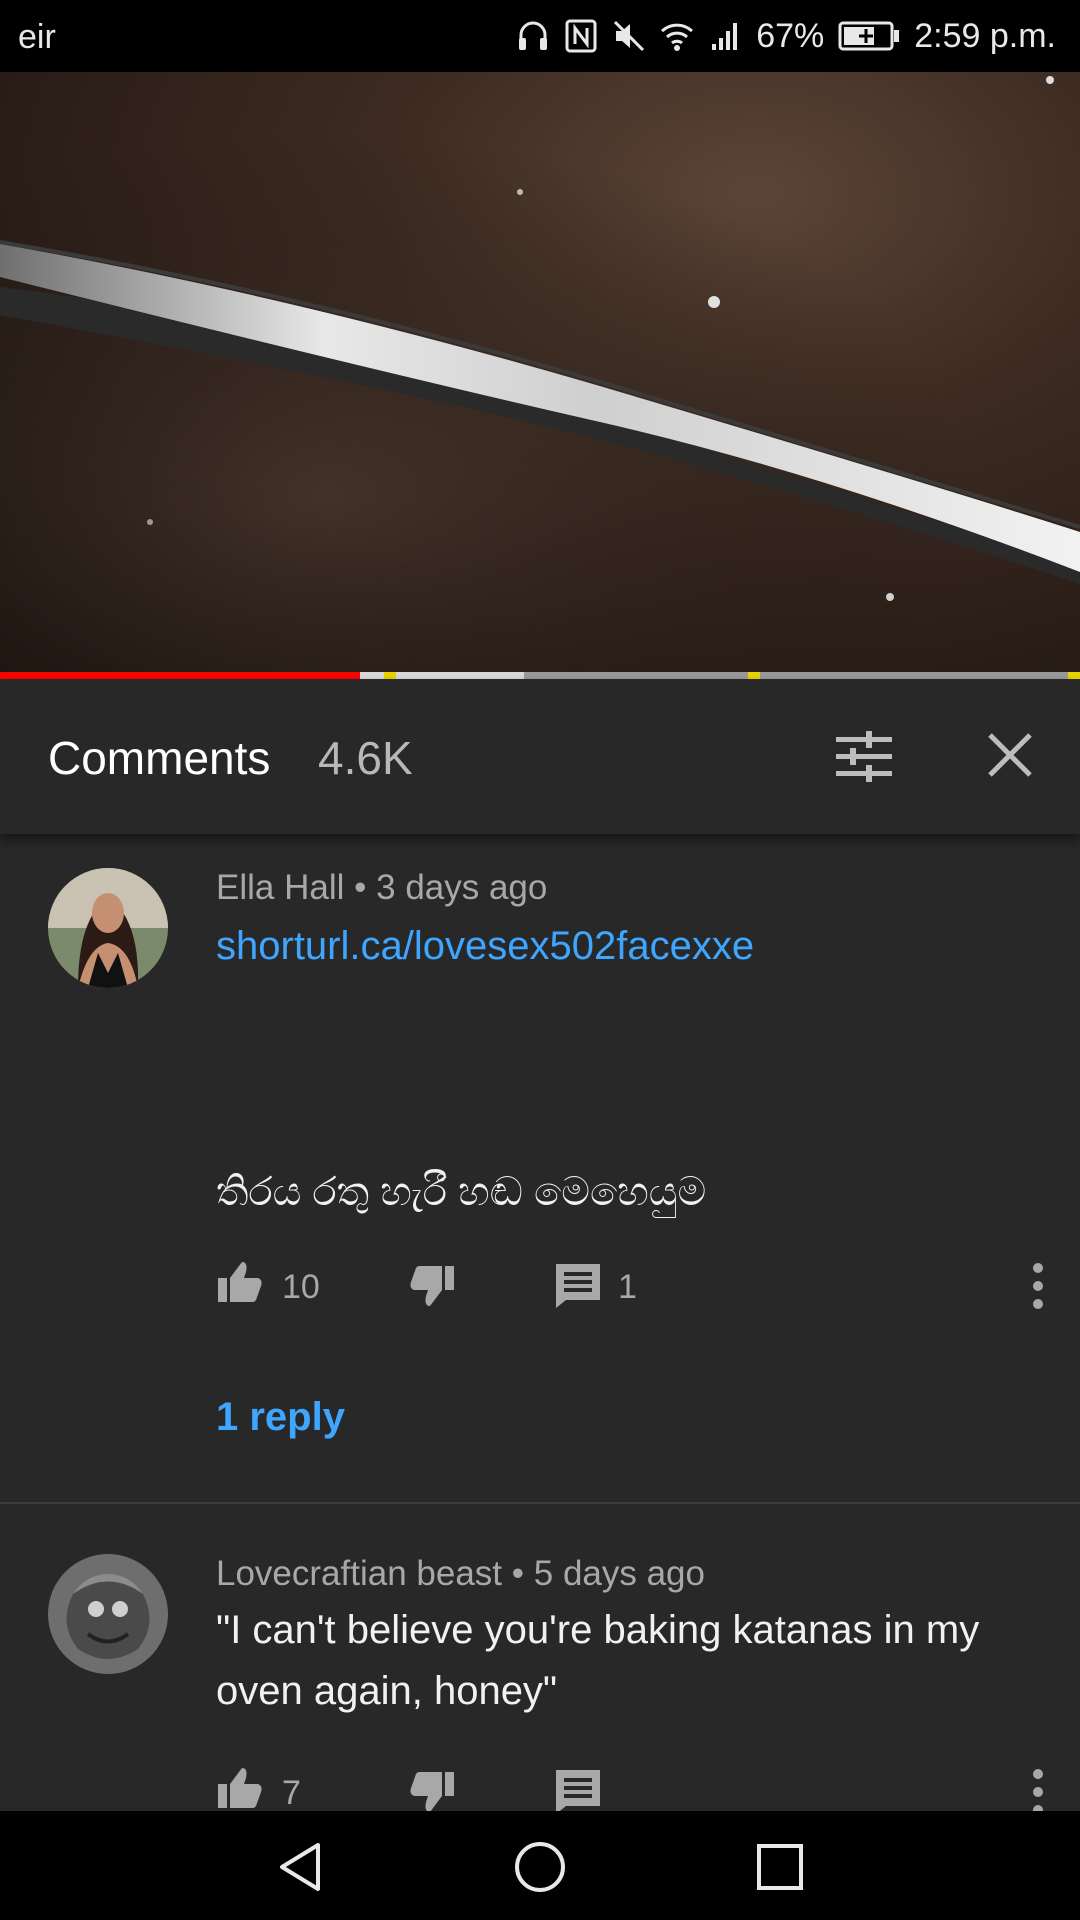 This screenshot has height=1920, width=1080. Describe the element at coordinates (159, 758) in the screenshot. I see `comments-title: Comments` at that location.